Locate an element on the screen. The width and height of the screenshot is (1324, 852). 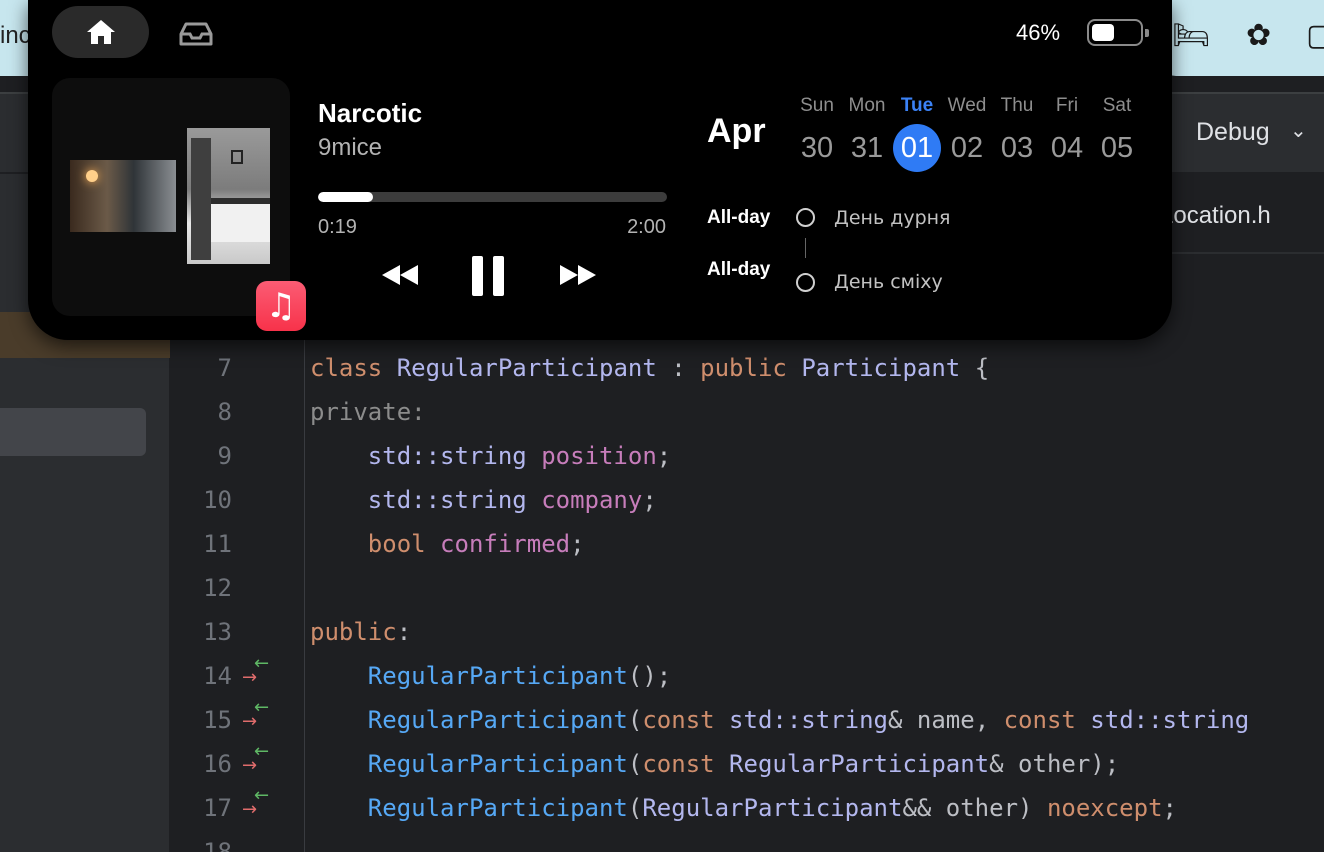
elapsed-time: 0:19 is located at coordinates (337, 227).